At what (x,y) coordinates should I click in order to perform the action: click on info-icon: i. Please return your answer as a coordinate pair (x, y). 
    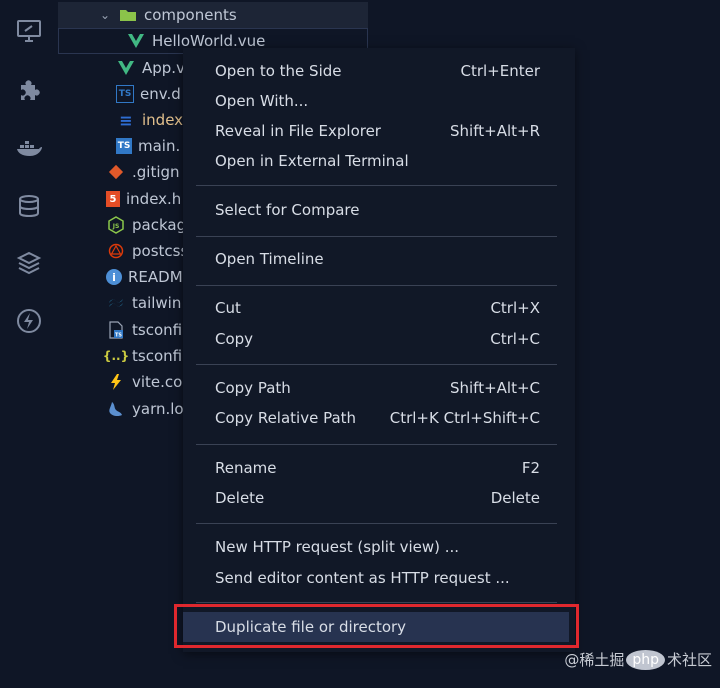
    Looking at the image, I should click on (114, 277).